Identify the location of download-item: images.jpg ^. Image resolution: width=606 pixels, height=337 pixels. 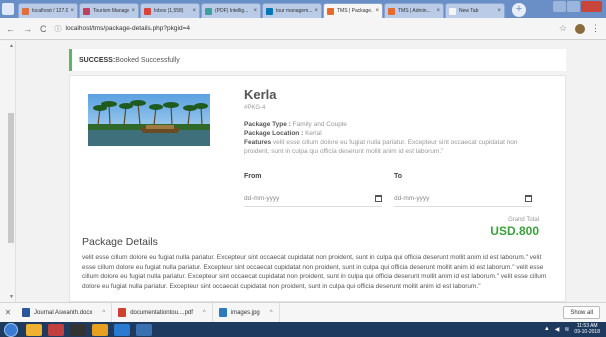
(246, 312).